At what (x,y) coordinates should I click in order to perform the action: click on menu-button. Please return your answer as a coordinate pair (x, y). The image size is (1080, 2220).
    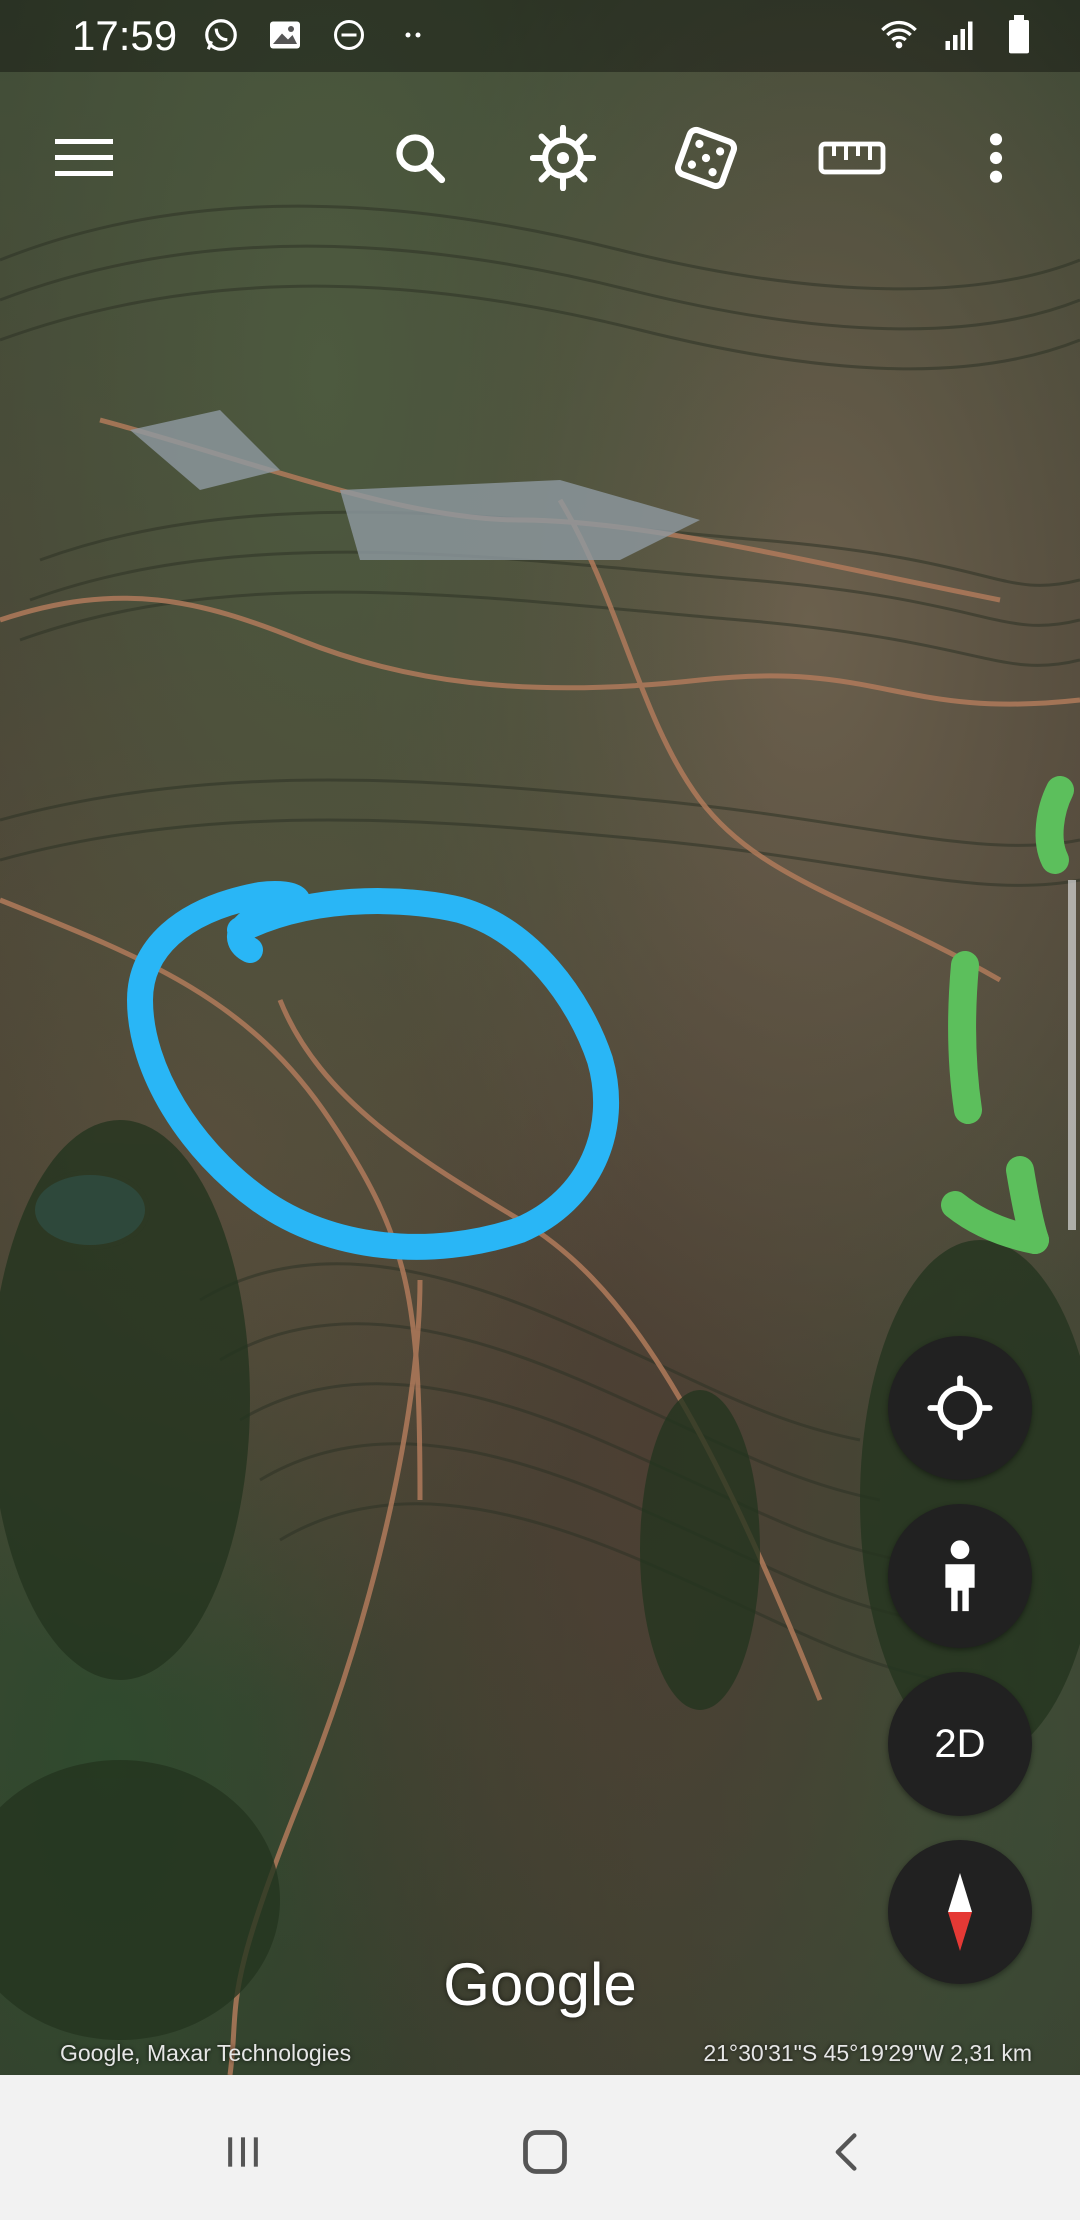
    Looking at the image, I should click on (84, 158).